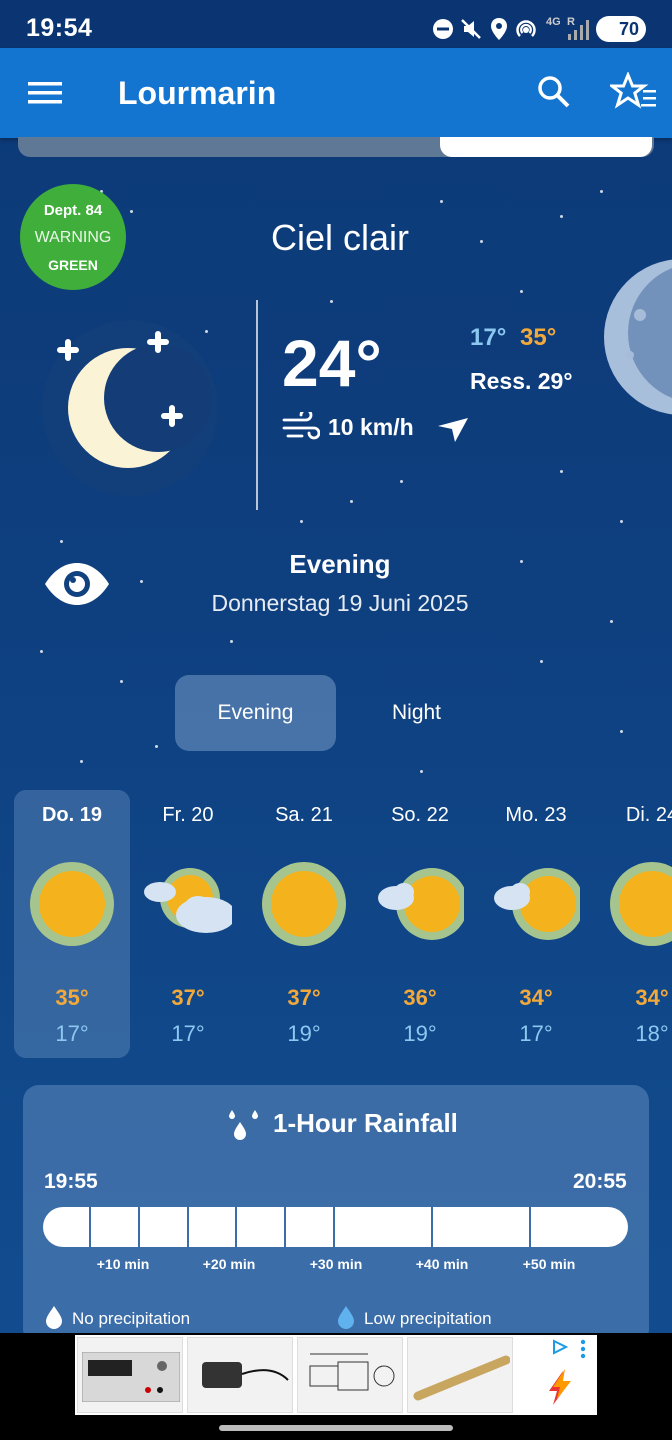 The height and width of the screenshot is (1440, 672). I want to click on rainfall-mark: +50 min, so click(549, 1264).